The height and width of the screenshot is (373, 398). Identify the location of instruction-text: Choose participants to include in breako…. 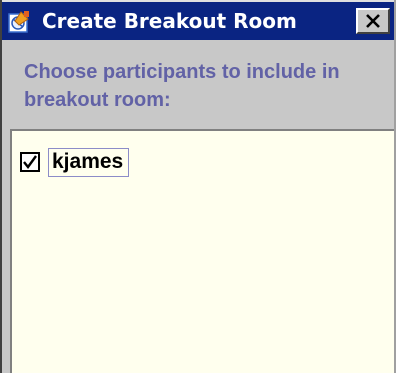
(182, 86).